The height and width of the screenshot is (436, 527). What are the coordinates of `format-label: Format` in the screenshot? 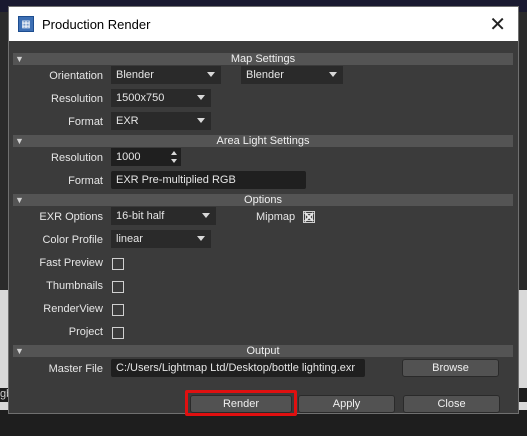 It's located at (85, 122).